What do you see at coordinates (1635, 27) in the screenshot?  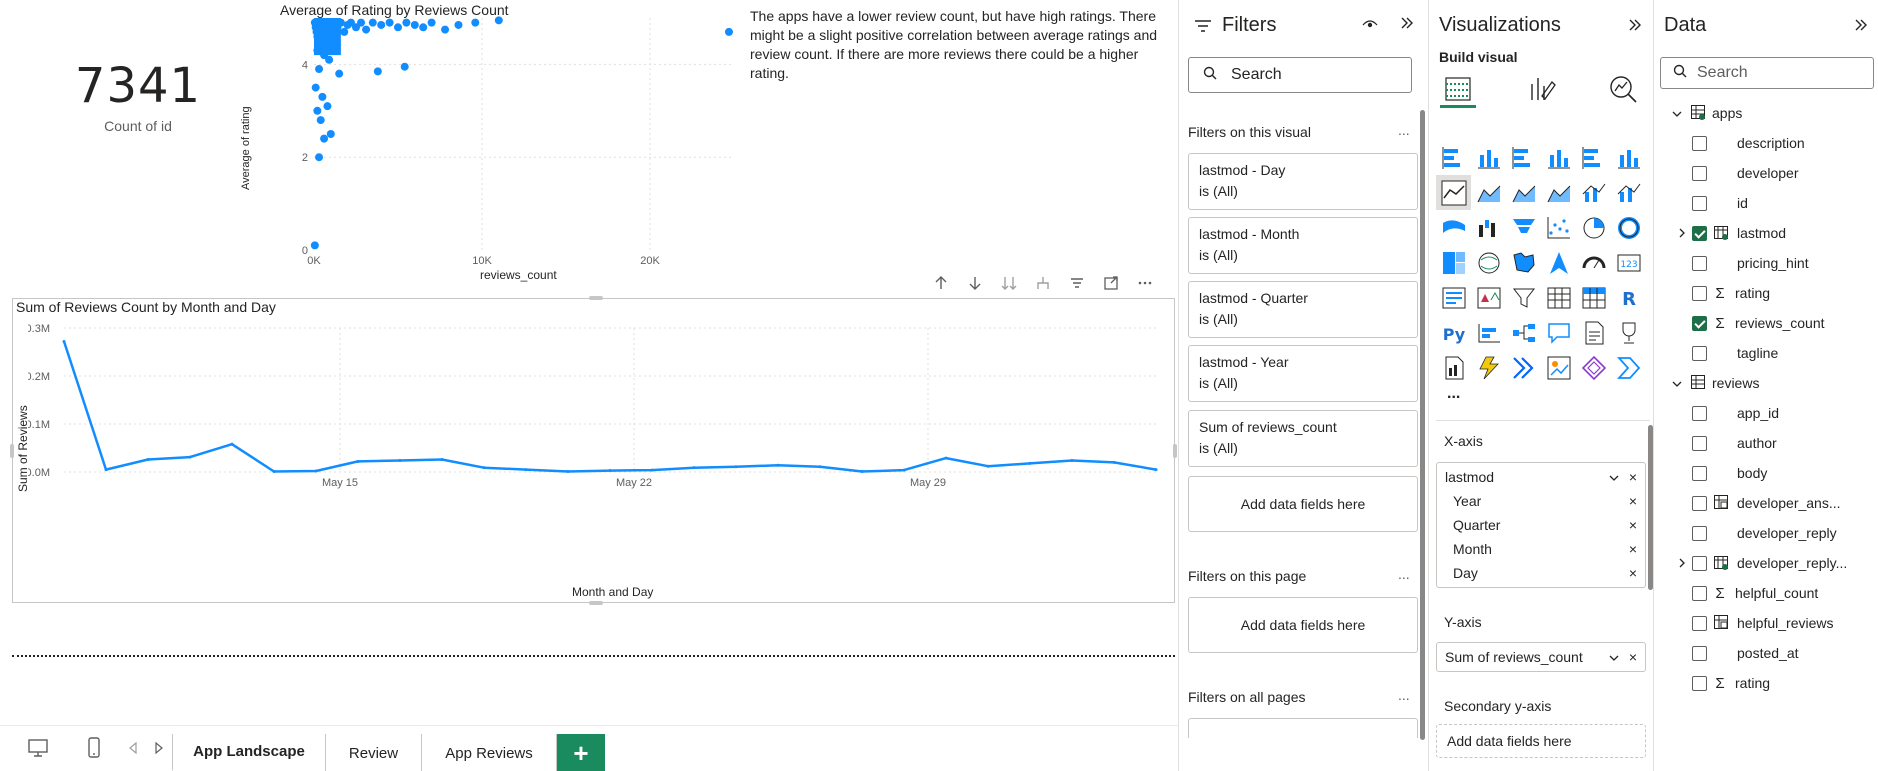 I see `collapse-visualizations-icon` at bounding box center [1635, 27].